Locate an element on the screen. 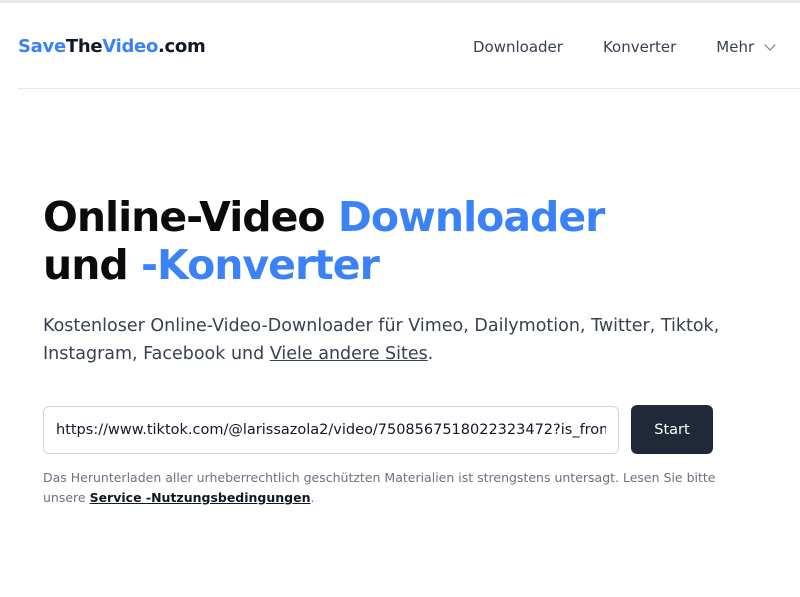 The height and width of the screenshot is (597, 800). logo-part-com: .com is located at coordinates (182, 46).